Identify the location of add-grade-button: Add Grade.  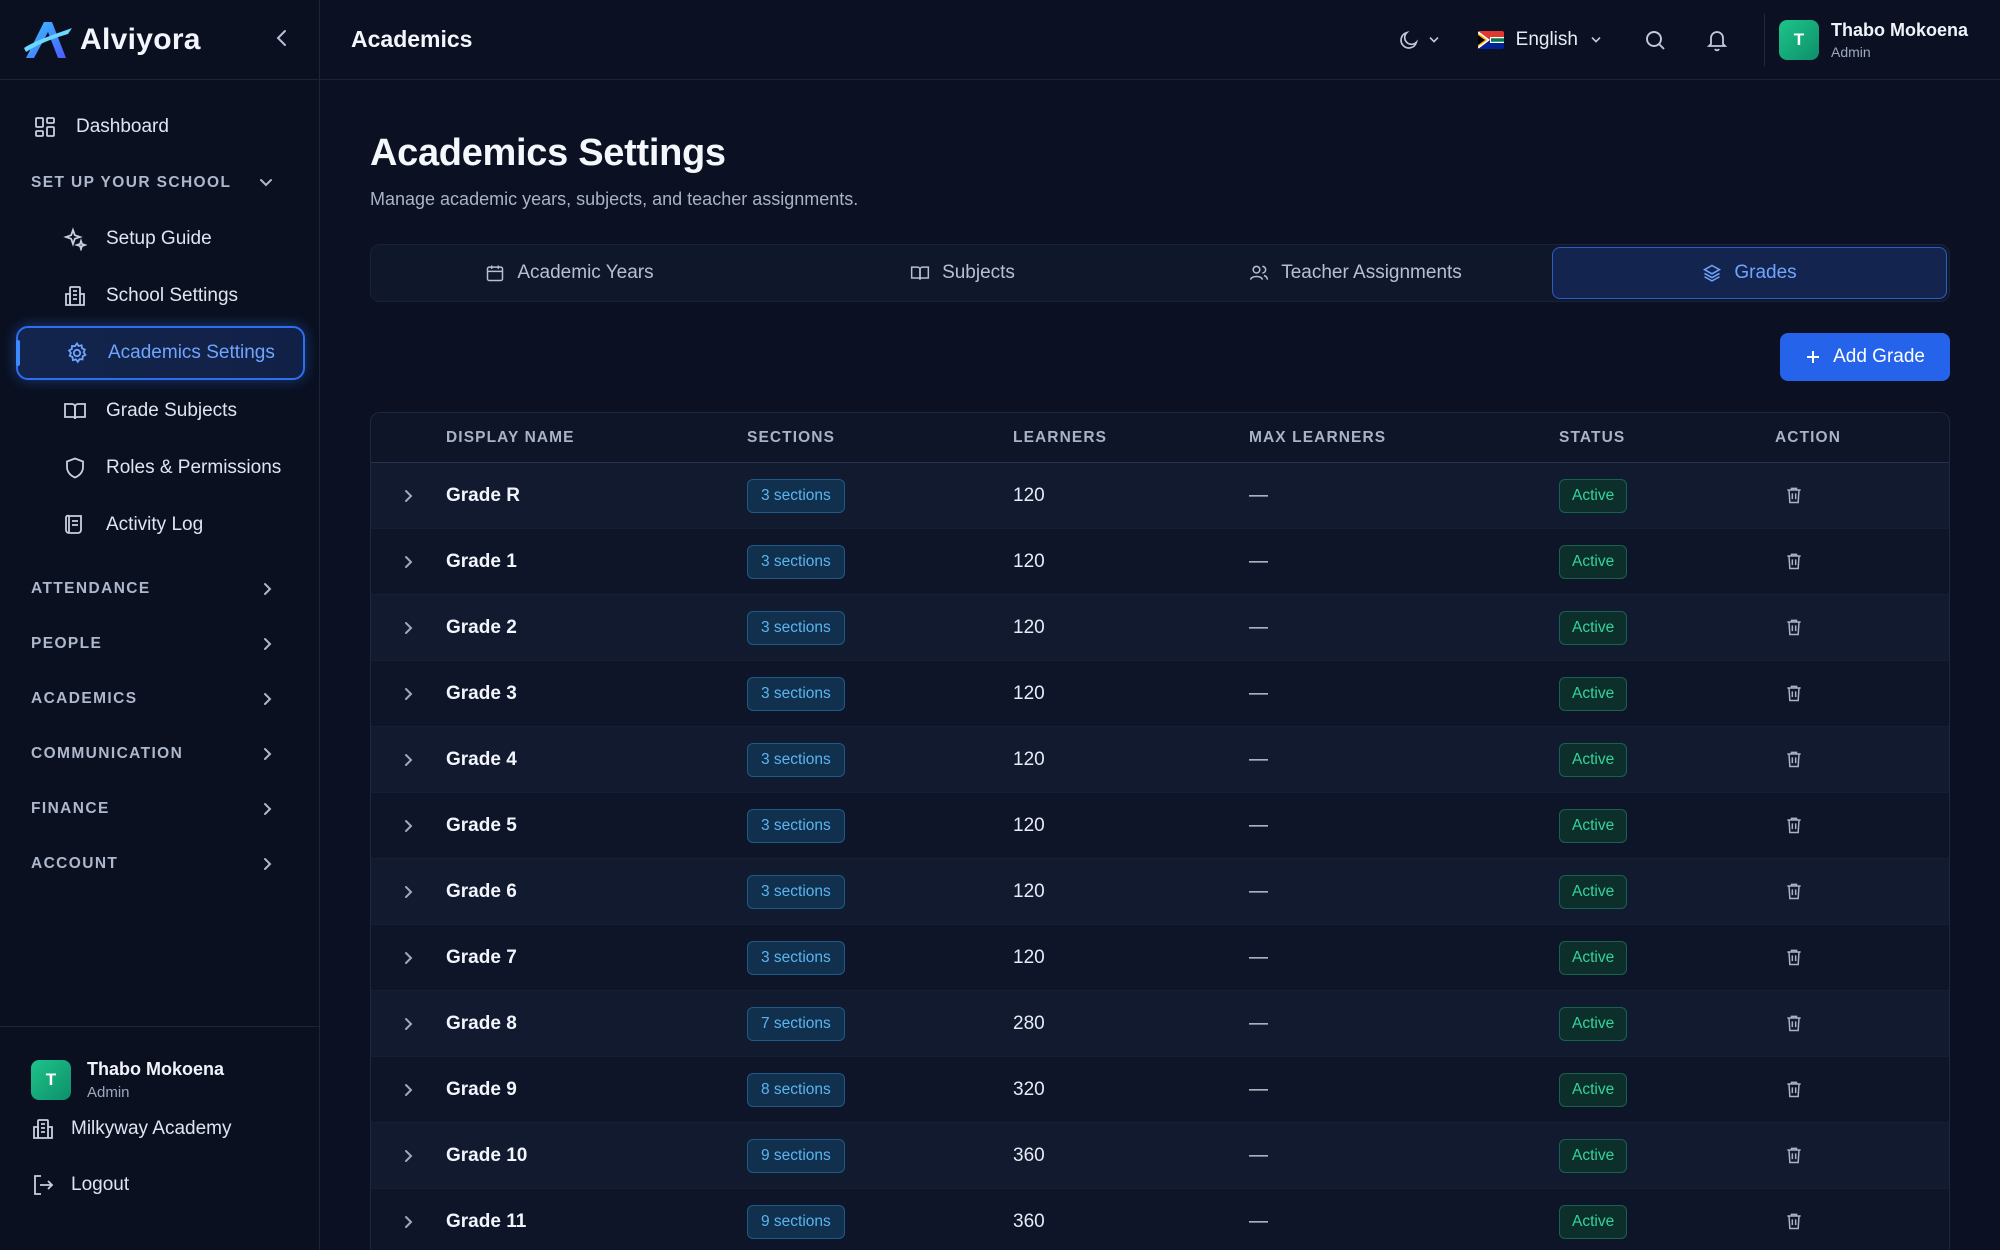
(1865, 357).